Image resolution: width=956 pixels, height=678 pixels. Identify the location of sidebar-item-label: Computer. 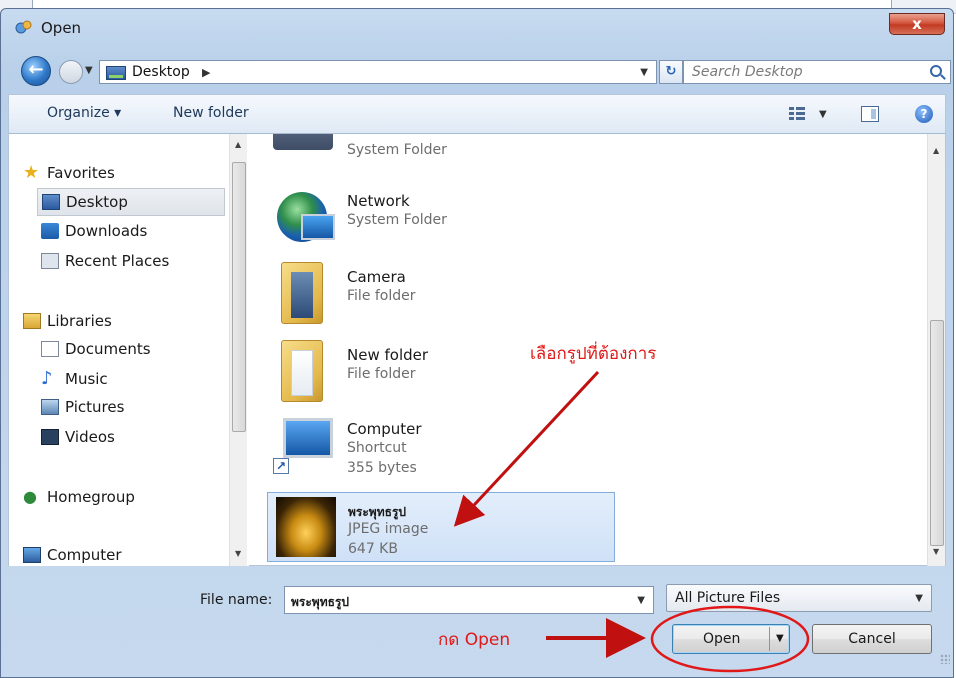
(84, 555).